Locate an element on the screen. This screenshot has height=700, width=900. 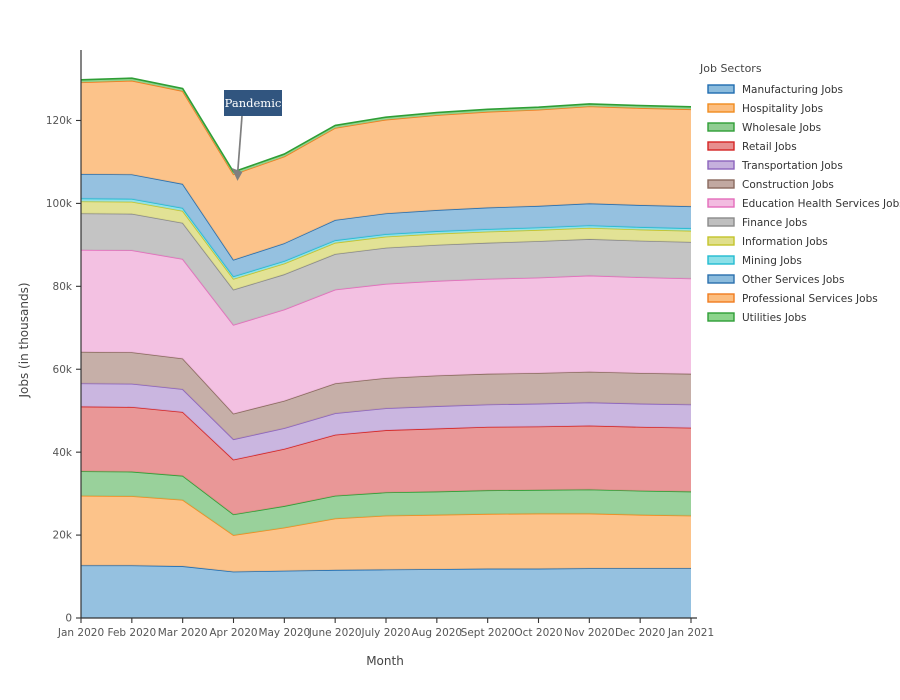
x-tick-label: May 2020 is located at coordinates (284, 633).